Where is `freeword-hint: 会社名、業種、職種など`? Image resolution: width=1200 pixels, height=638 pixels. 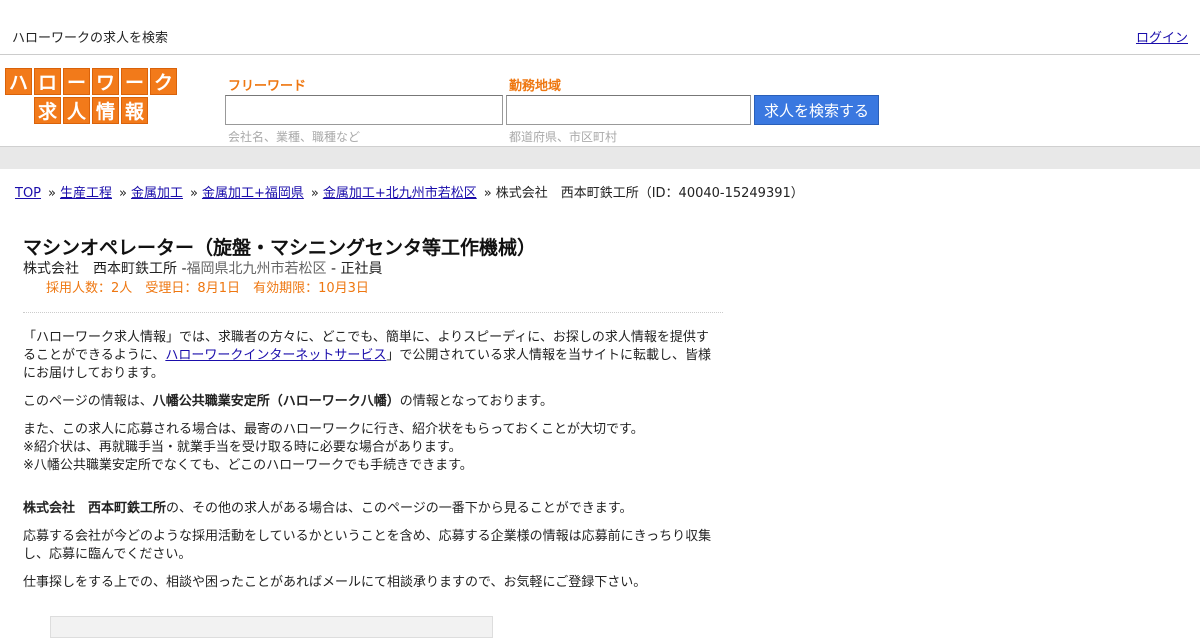 freeword-hint: 会社名、業種、職種など is located at coordinates (294, 137).